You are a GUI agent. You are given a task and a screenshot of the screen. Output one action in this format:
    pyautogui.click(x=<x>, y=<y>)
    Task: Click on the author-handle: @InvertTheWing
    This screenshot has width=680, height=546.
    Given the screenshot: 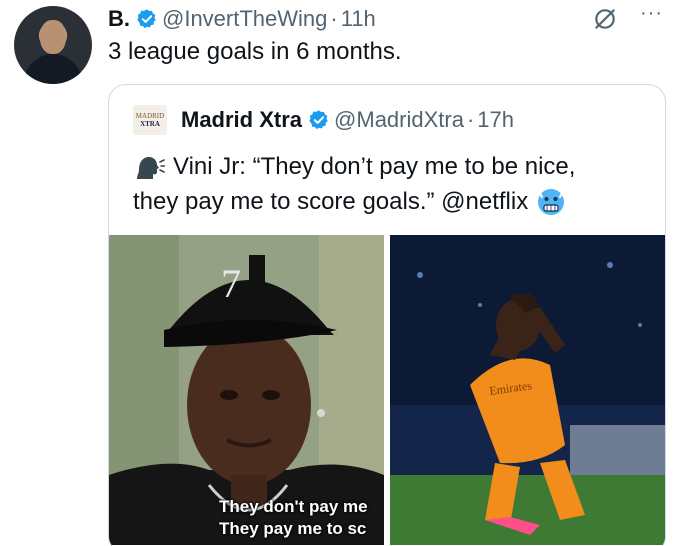 What is the action you would take?
    pyautogui.click(x=244, y=19)
    